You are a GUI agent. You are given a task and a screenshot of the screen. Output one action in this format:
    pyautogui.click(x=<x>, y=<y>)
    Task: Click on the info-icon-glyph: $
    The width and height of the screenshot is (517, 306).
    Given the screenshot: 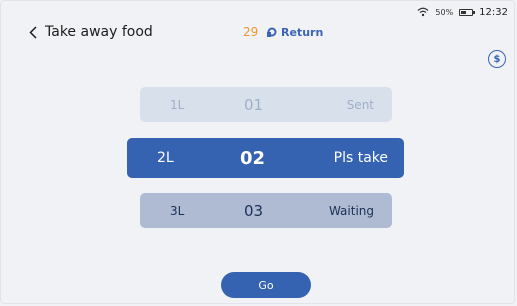 What is the action you would take?
    pyautogui.click(x=497, y=59)
    